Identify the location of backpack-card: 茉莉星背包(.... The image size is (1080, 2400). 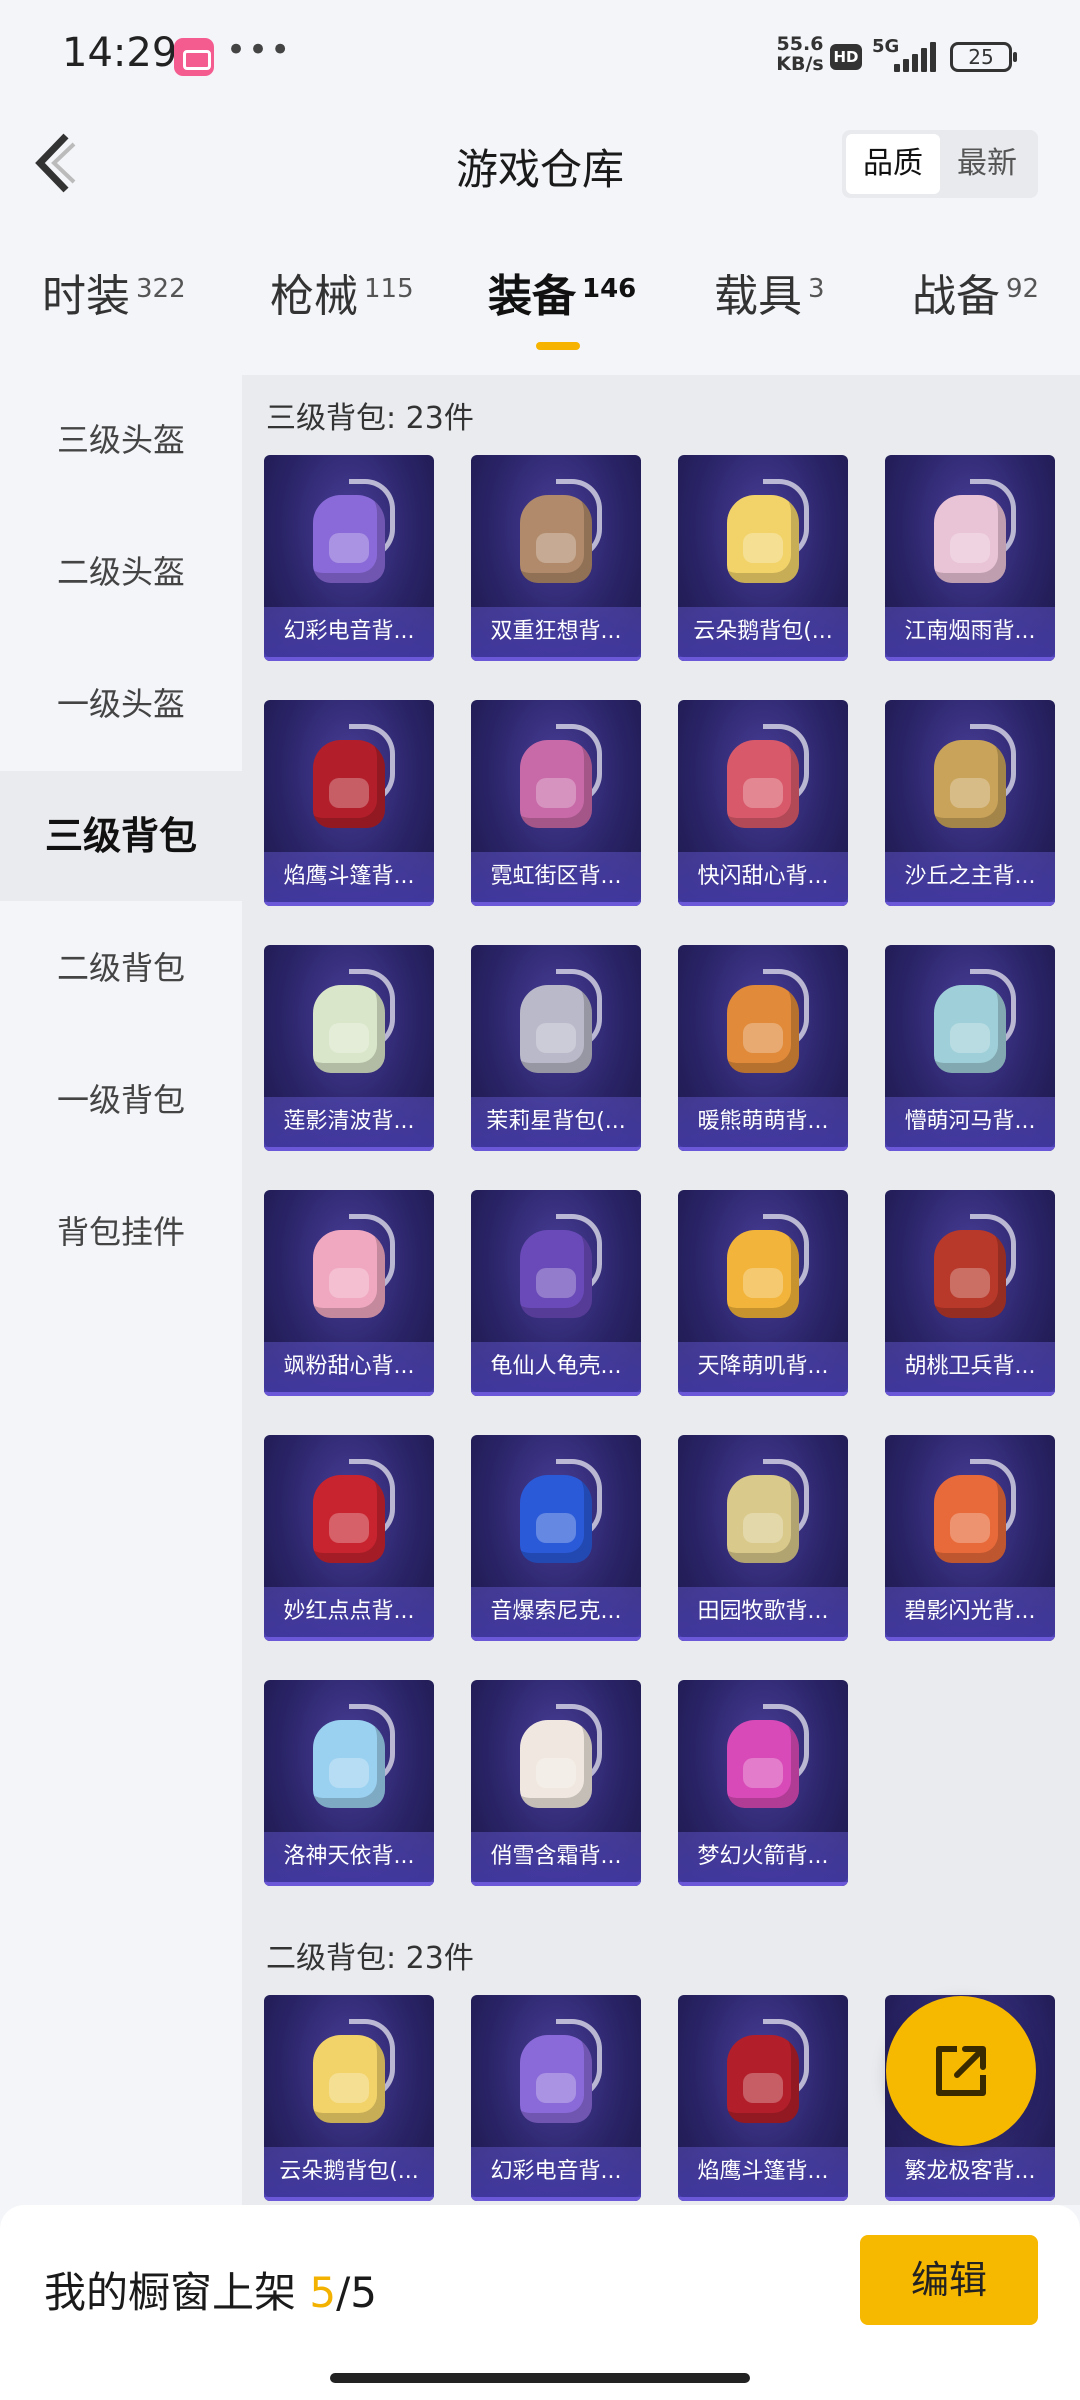
(556, 1048).